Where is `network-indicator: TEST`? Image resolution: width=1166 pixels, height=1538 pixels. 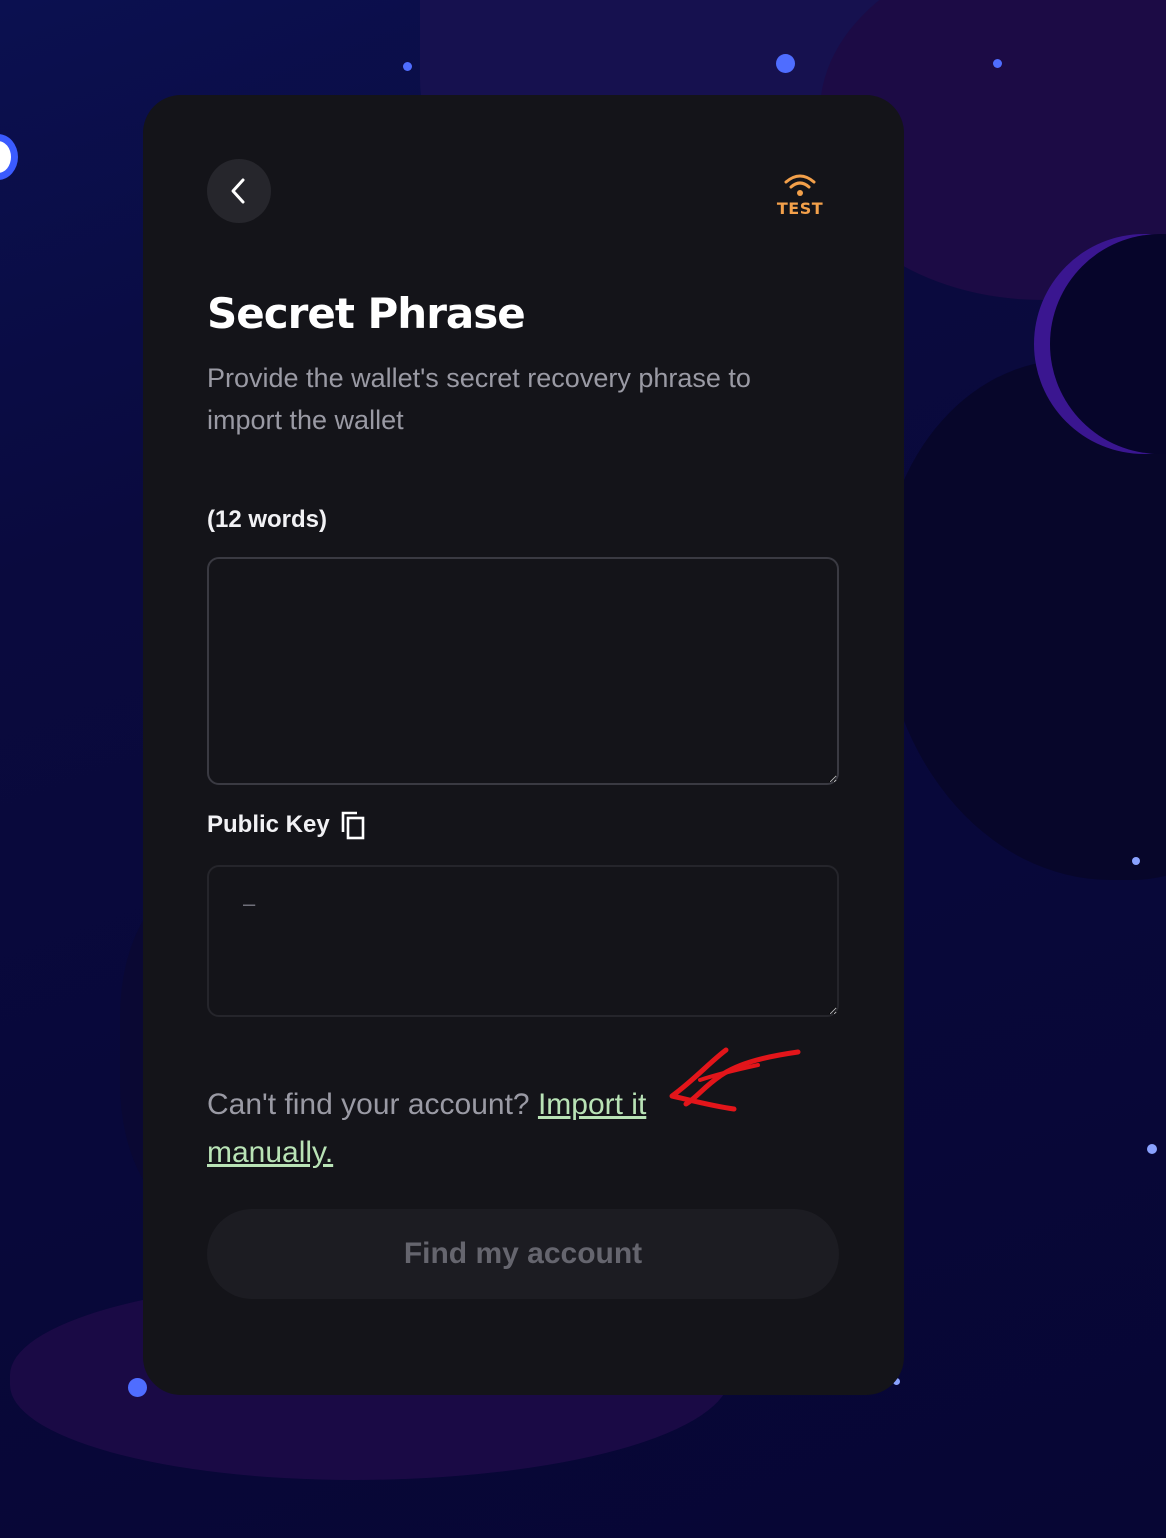
network-indicator: TEST is located at coordinates (800, 195).